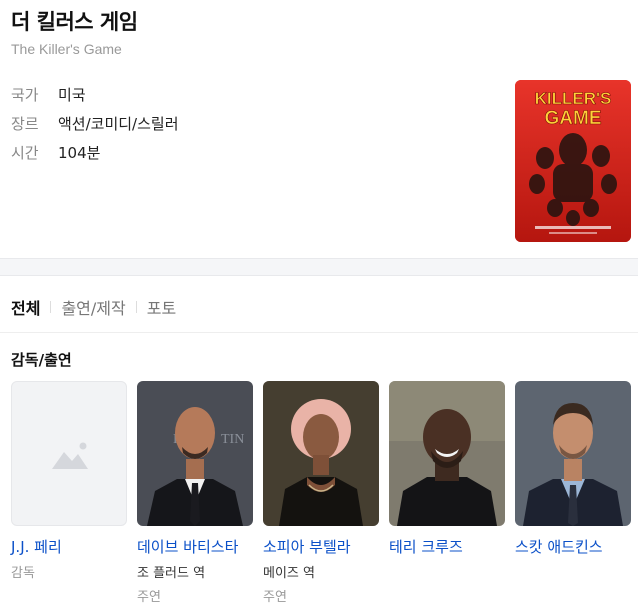 The width and height of the screenshot is (638, 614). I want to click on info-row-genre: 장르 액션/코미디/스릴러, so click(95, 123).